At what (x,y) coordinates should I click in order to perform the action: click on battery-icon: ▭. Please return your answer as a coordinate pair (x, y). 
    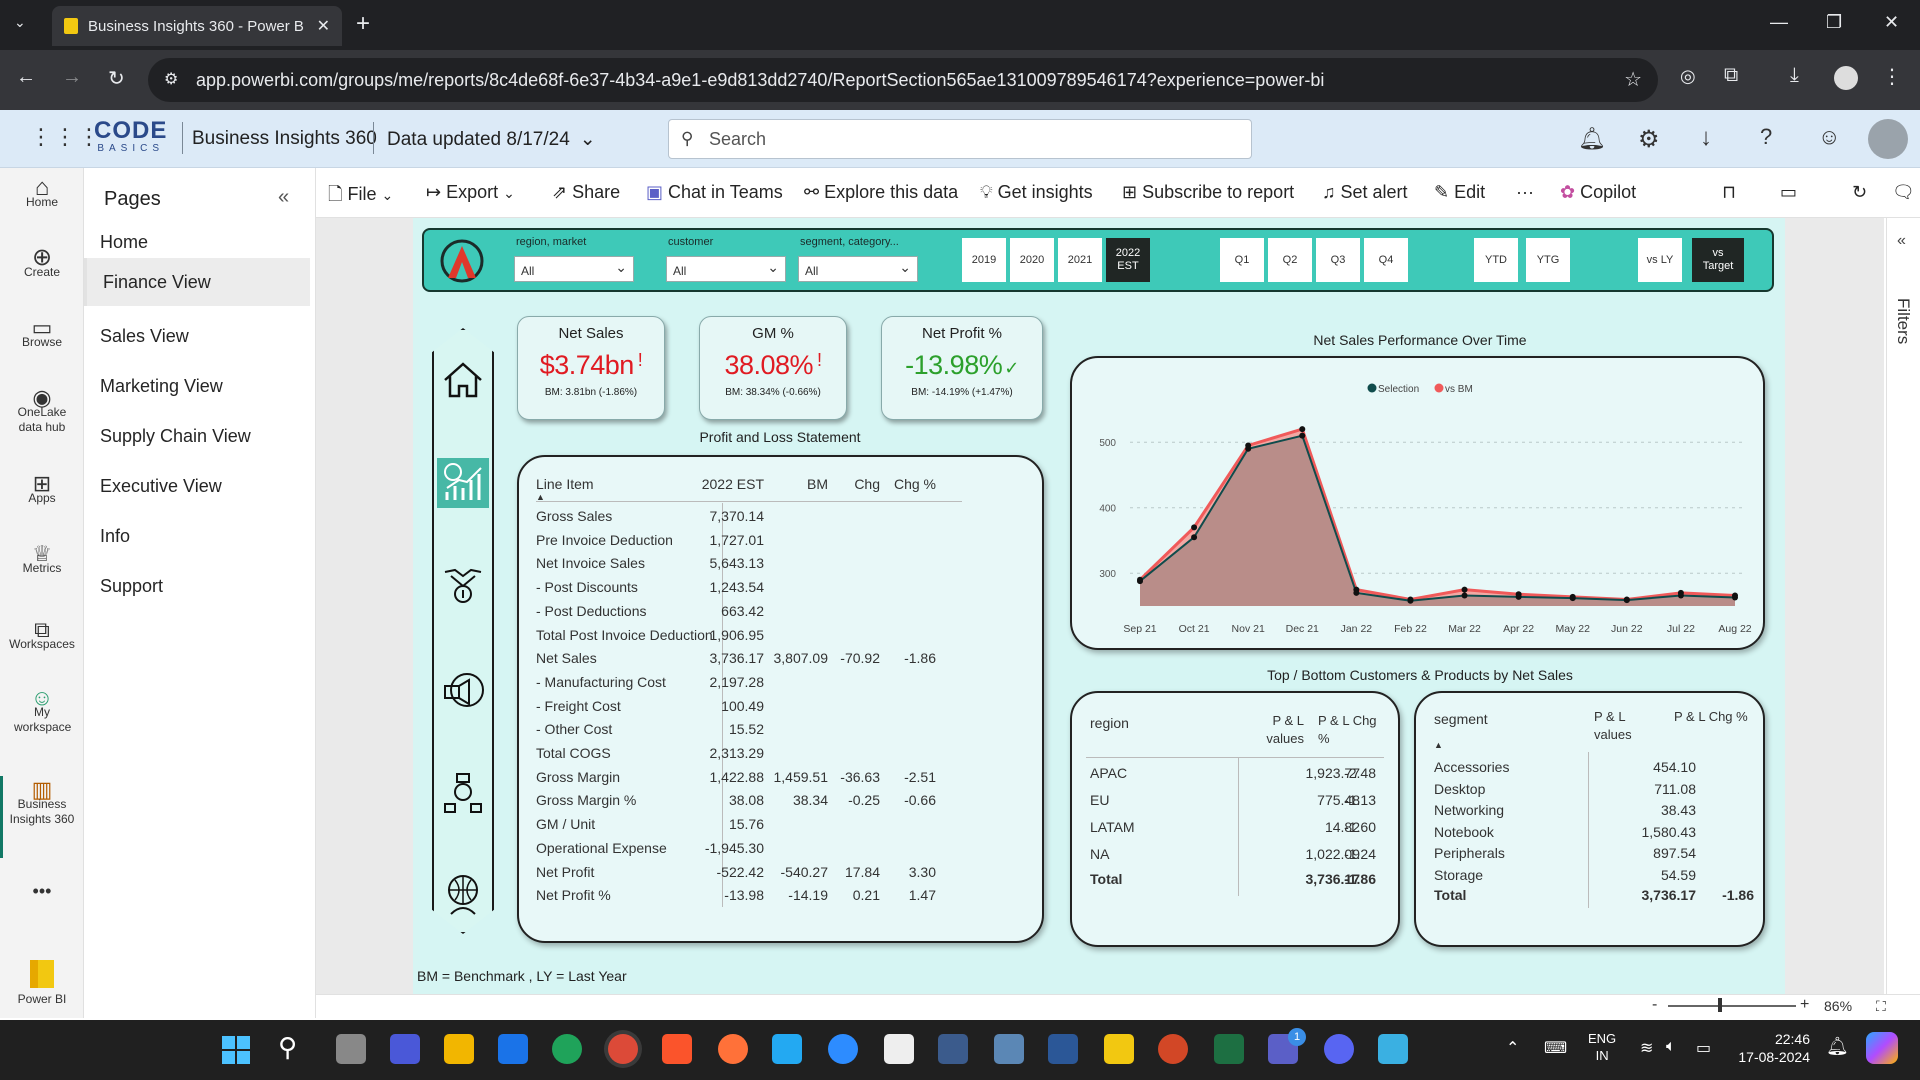
    Looking at the image, I should click on (1703, 1048).